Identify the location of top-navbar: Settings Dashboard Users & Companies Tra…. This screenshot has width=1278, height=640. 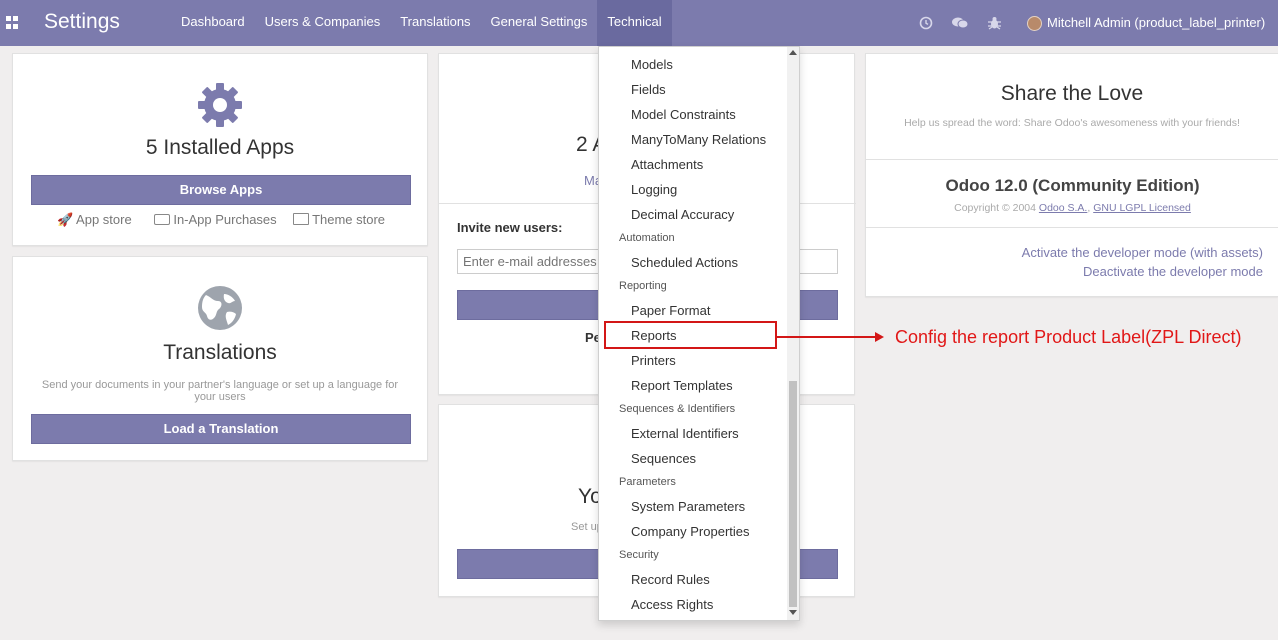
(639, 23).